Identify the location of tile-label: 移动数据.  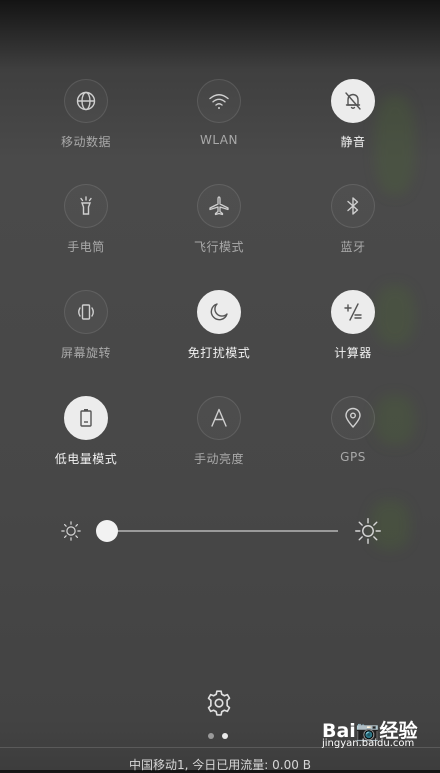
(85, 142).